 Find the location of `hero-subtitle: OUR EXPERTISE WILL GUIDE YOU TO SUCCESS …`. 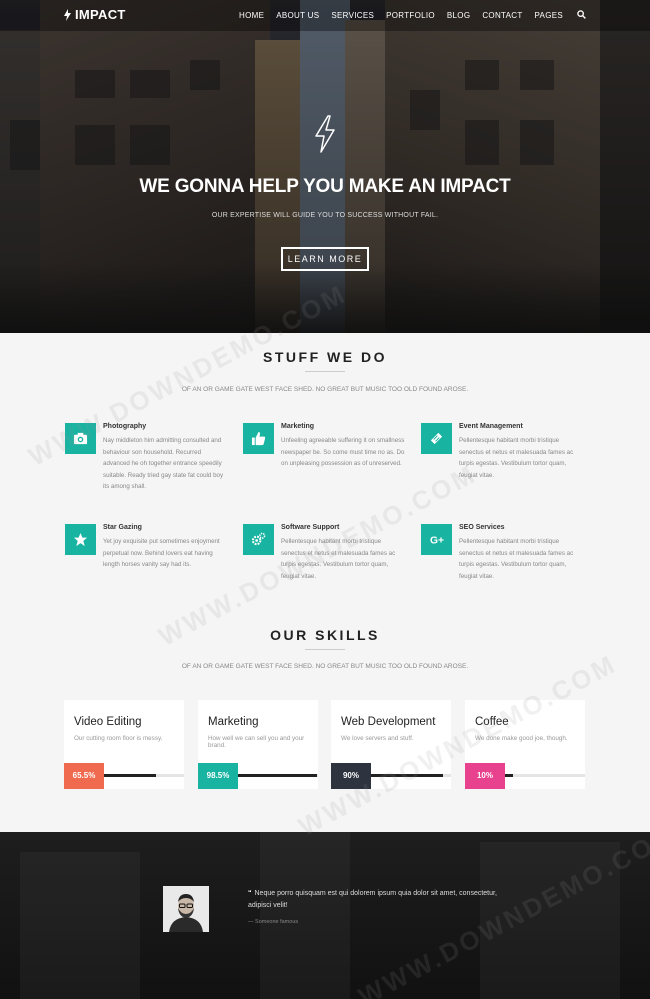

hero-subtitle: OUR EXPERTISE WILL GUIDE YOU TO SUCCESS … is located at coordinates (325, 215).